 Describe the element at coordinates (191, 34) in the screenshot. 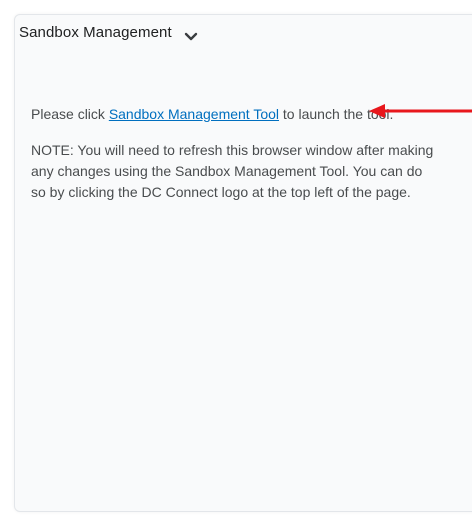

I see `chevron-down-icon` at that location.